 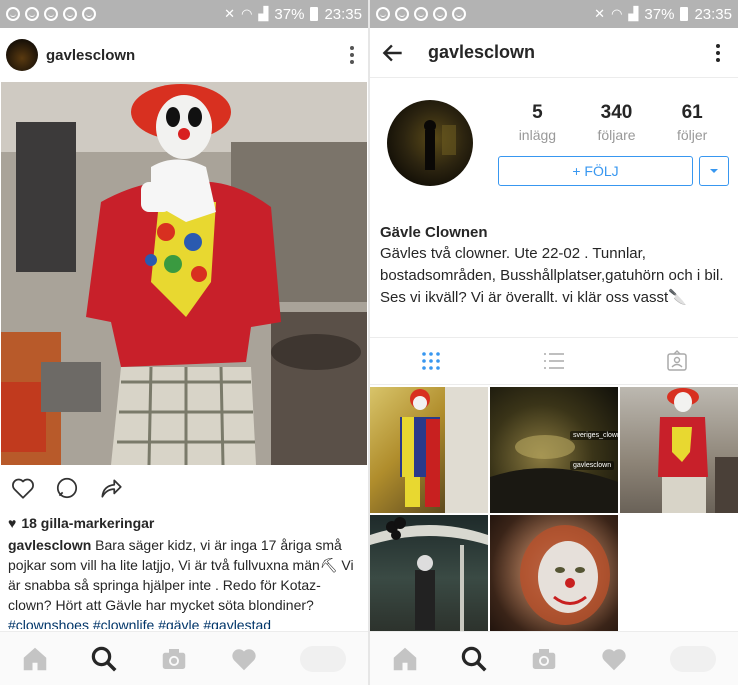 I want to click on post-actions, so click(x=184, y=488).